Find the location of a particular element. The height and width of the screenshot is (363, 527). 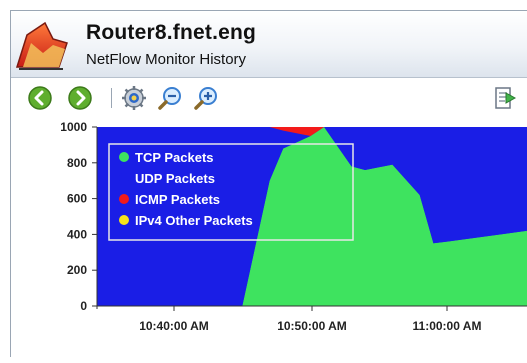

zoom-in-button is located at coordinates (206, 98).